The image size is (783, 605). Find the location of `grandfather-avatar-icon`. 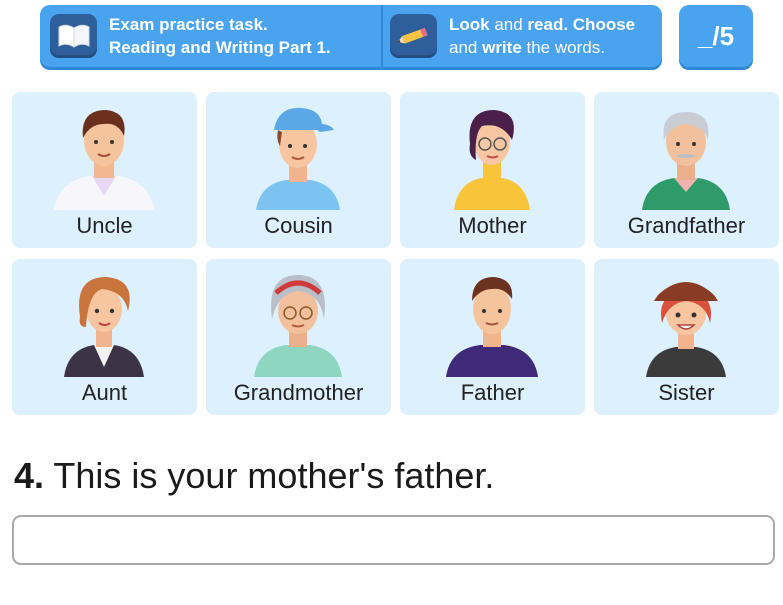

grandfather-avatar-icon is located at coordinates (686, 161).